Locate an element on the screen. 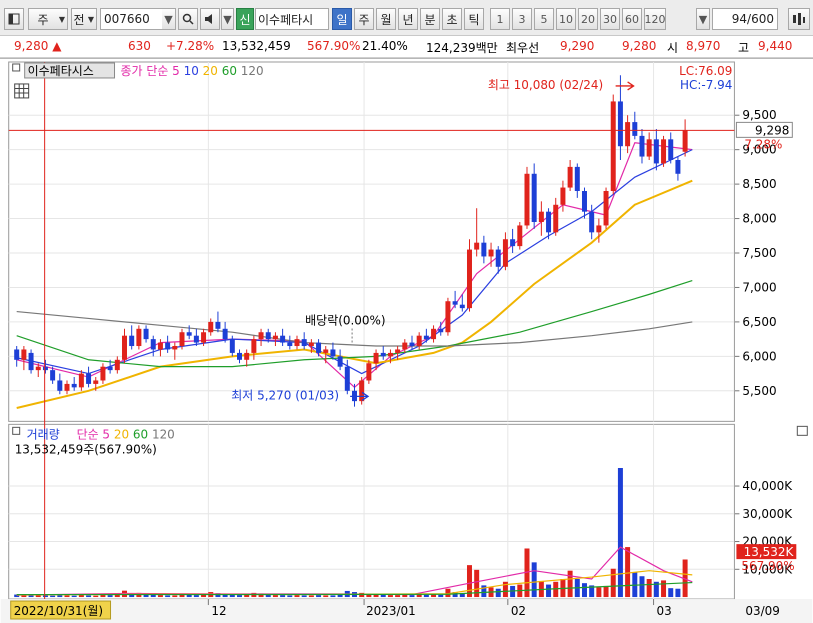 The image size is (813, 623). speaker-dropdown-icon: ▼ is located at coordinates (227, 19).